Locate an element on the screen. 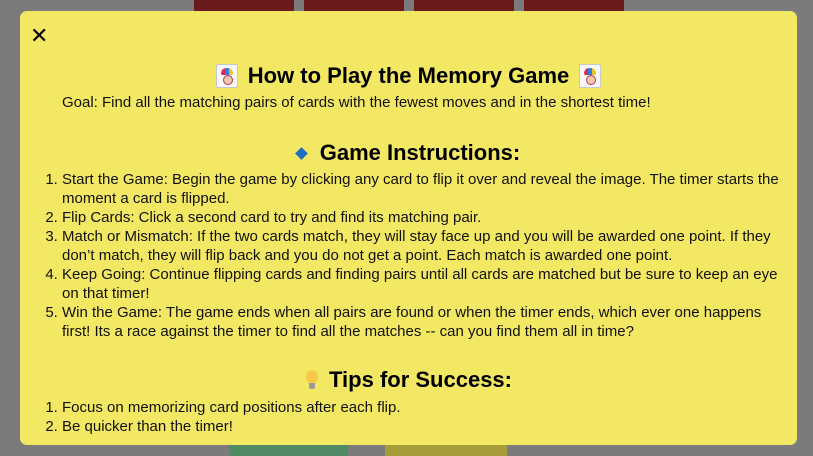 The image size is (813, 456). instructions-heading-text: Game Instructions: is located at coordinates (420, 152).